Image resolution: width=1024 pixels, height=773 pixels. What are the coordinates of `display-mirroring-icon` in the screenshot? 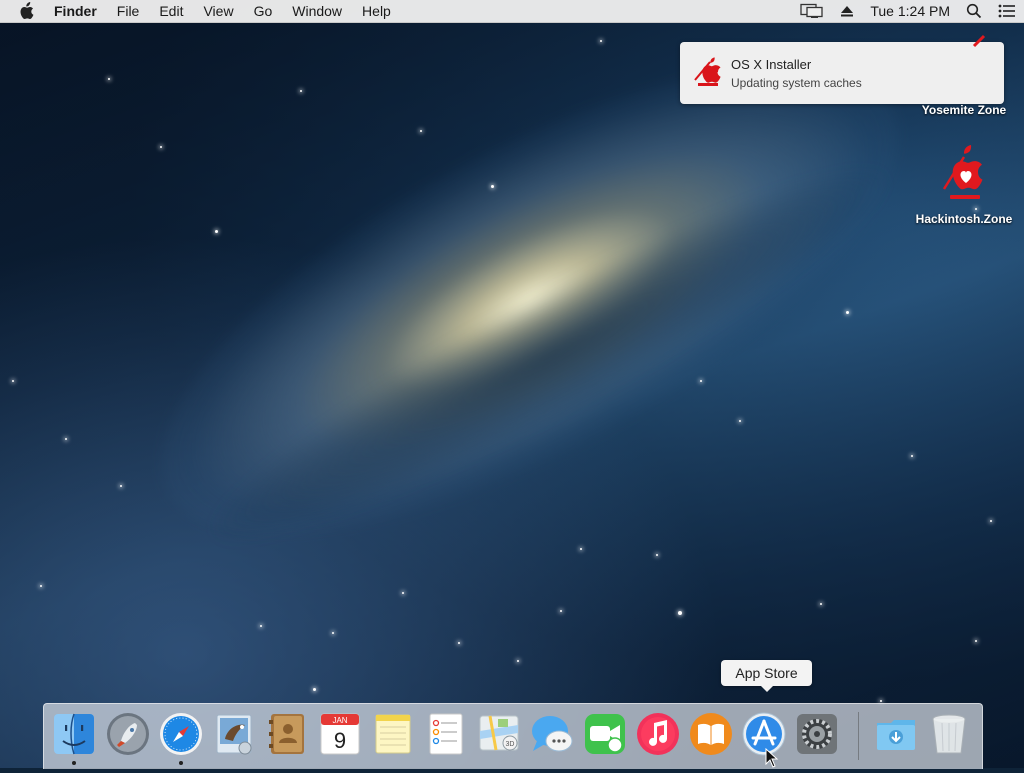 It's located at (812, 11).